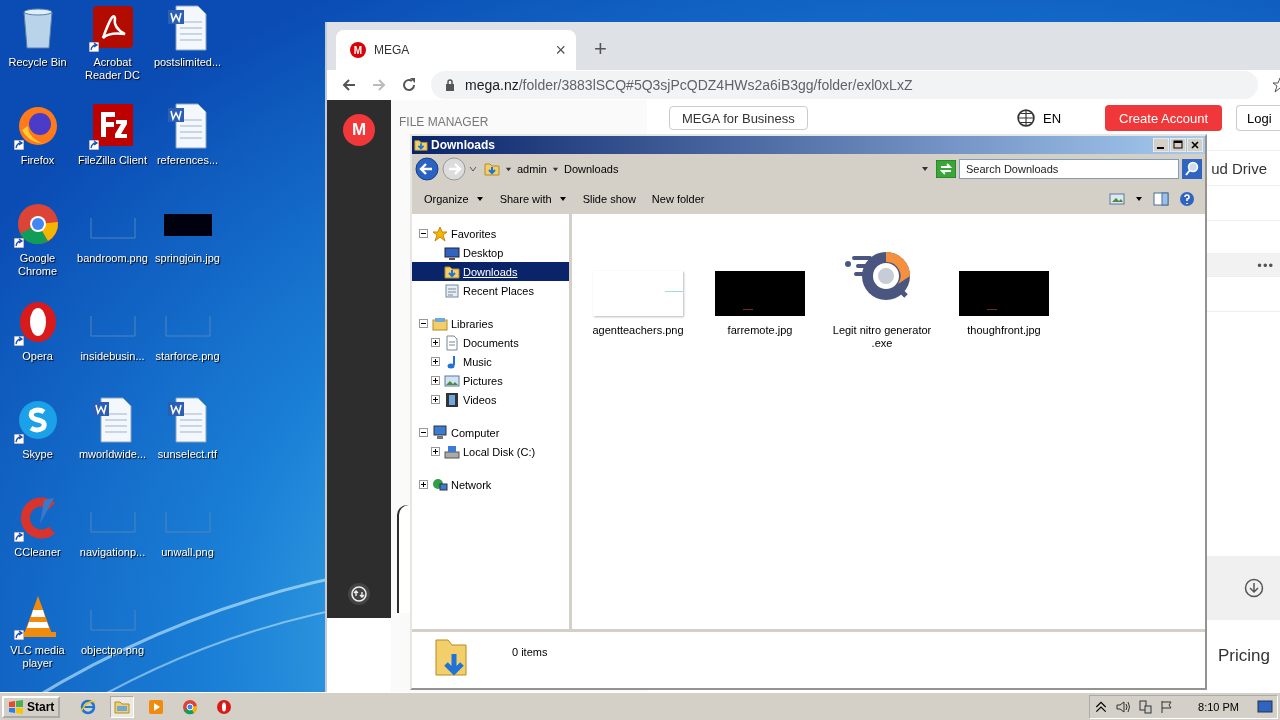 This screenshot has width=1280, height=720. Describe the element at coordinates (1117, 199) in the screenshot. I see `view-options-icon` at that location.